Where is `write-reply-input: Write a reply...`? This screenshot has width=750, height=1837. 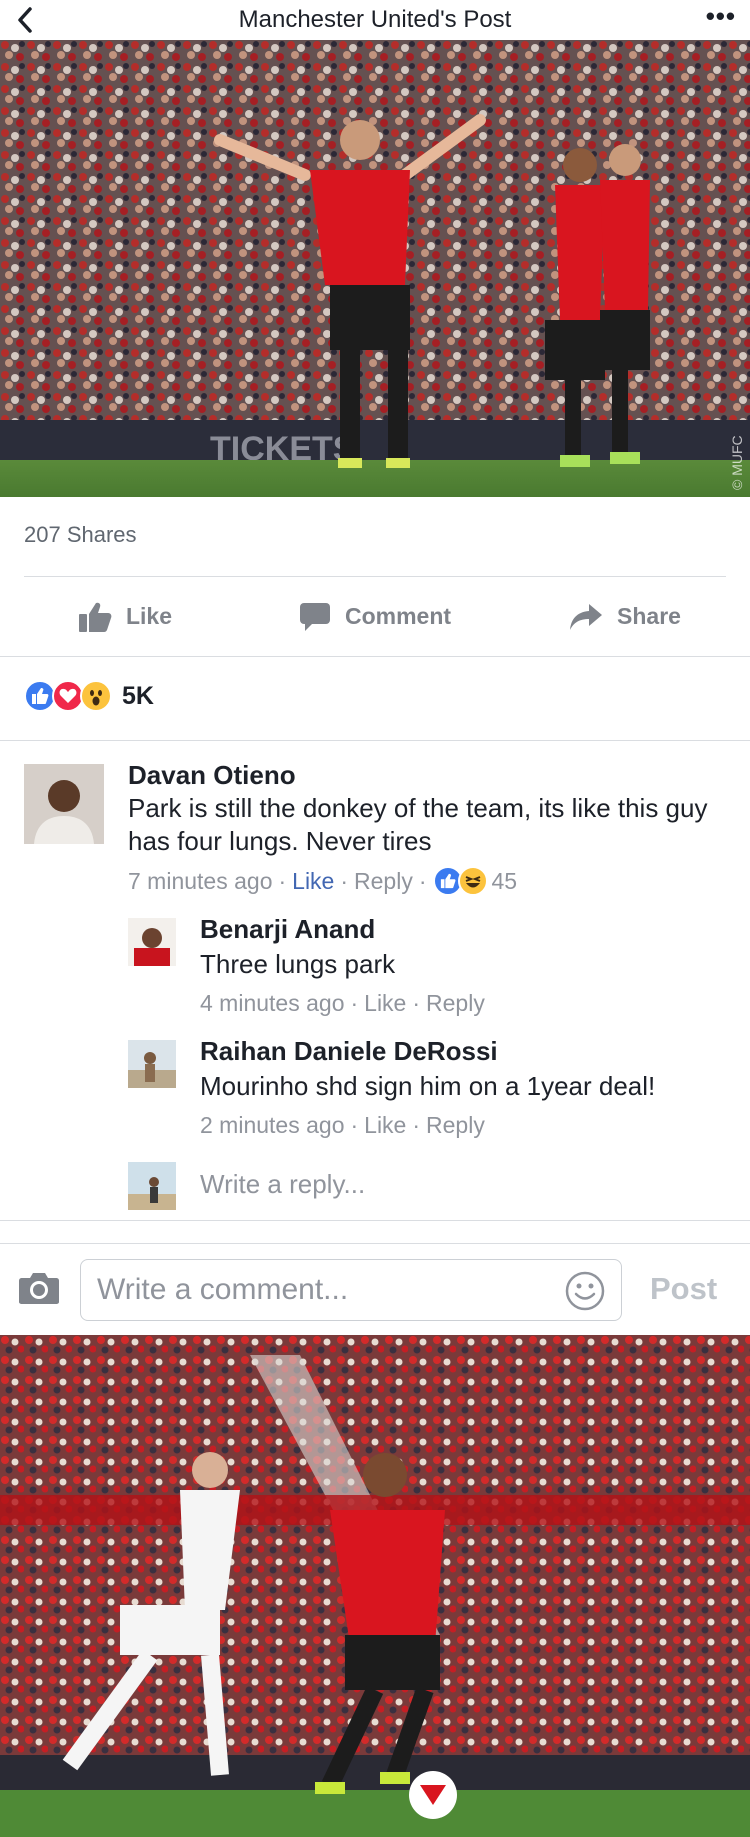
write-reply-input: Write a reply... is located at coordinates (282, 1184).